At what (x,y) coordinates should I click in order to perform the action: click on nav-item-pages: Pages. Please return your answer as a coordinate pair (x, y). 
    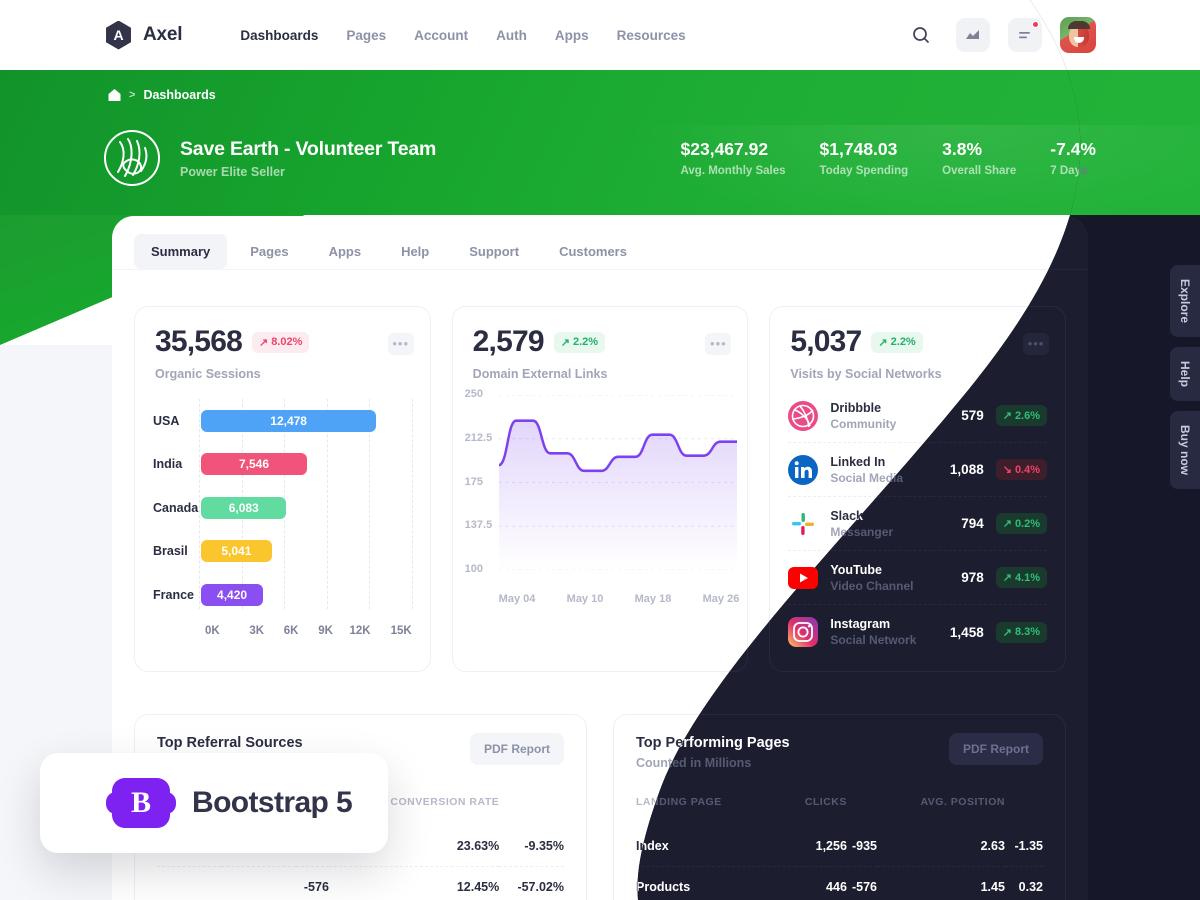
    Looking at the image, I should click on (366, 35).